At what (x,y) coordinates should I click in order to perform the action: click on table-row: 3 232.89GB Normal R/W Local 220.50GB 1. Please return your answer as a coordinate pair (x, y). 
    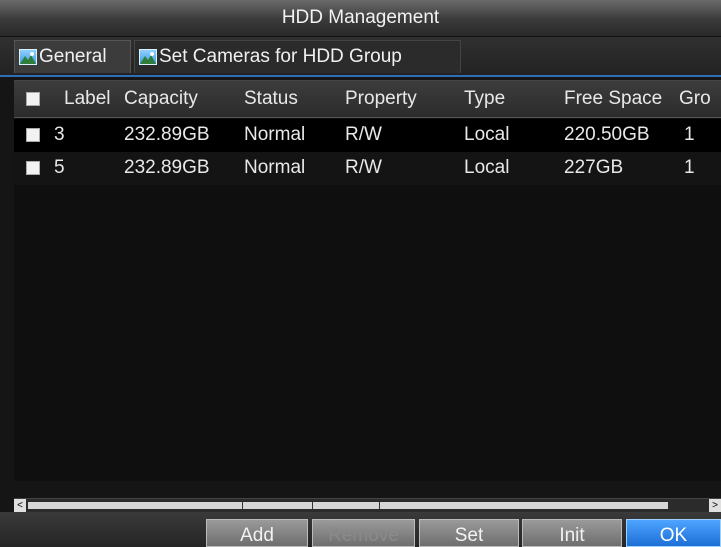
    Looking at the image, I should click on (367, 135).